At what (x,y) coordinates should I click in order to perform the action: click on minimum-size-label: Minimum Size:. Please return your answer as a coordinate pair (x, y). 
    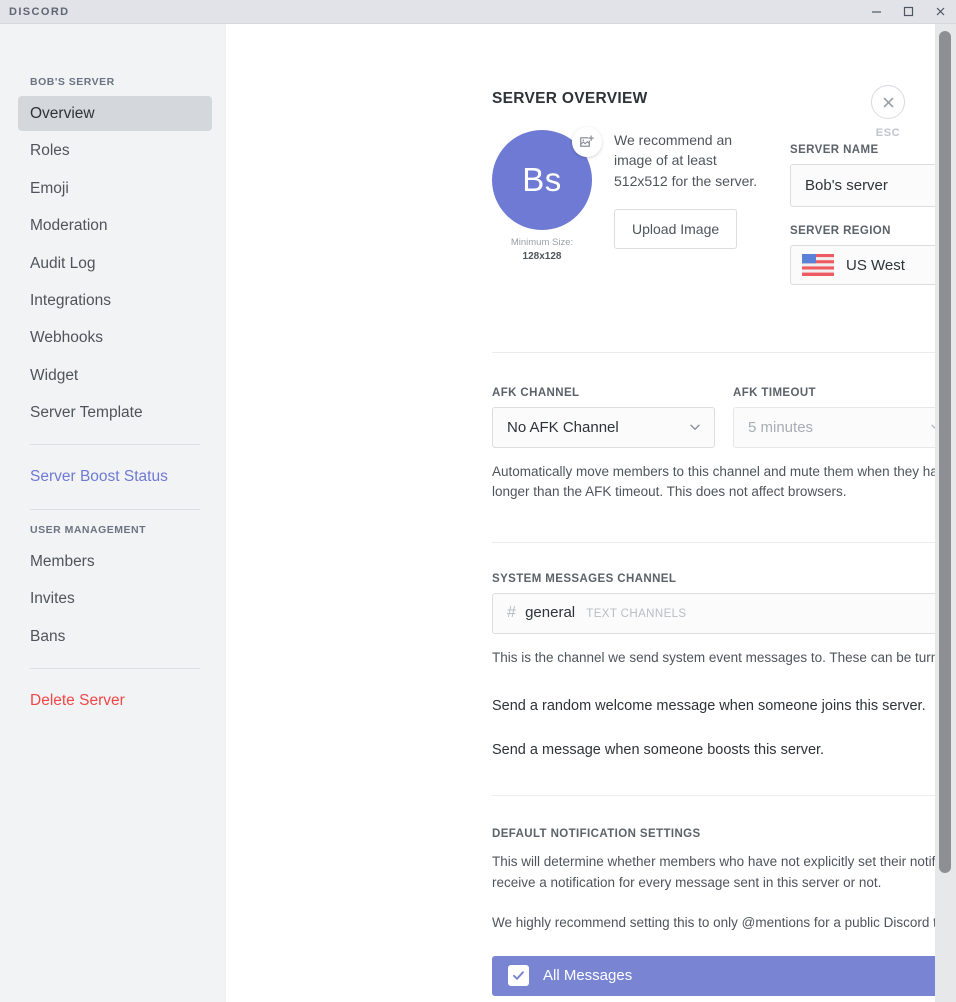
    Looking at the image, I should click on (542, 242).